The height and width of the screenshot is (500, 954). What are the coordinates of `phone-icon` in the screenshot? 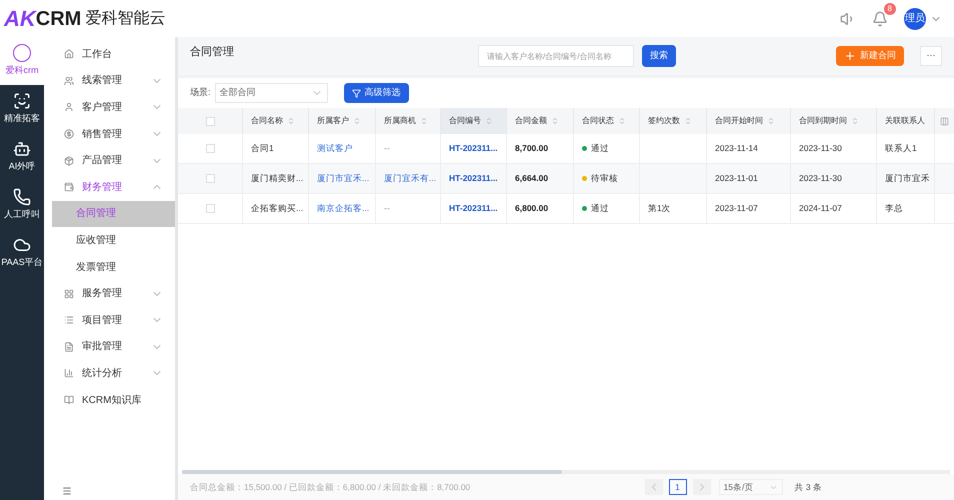 It's located at (22, 197).